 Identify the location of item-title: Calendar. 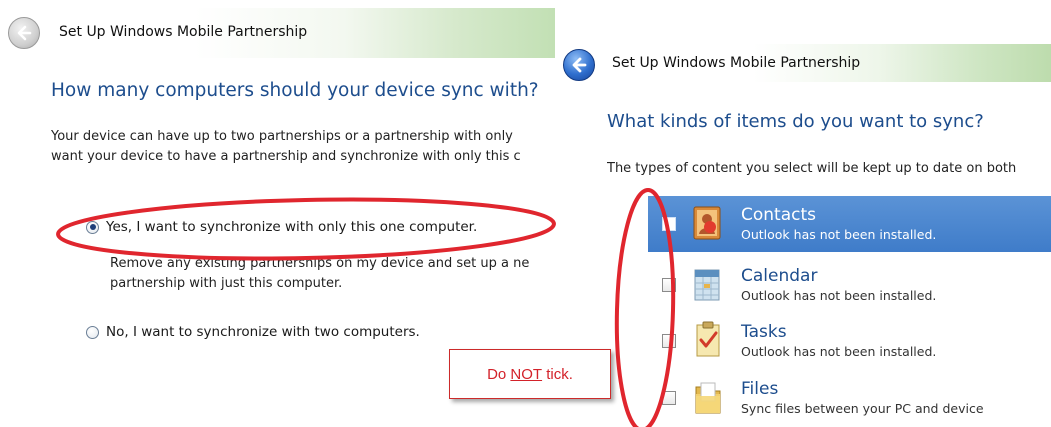
(779, 276).